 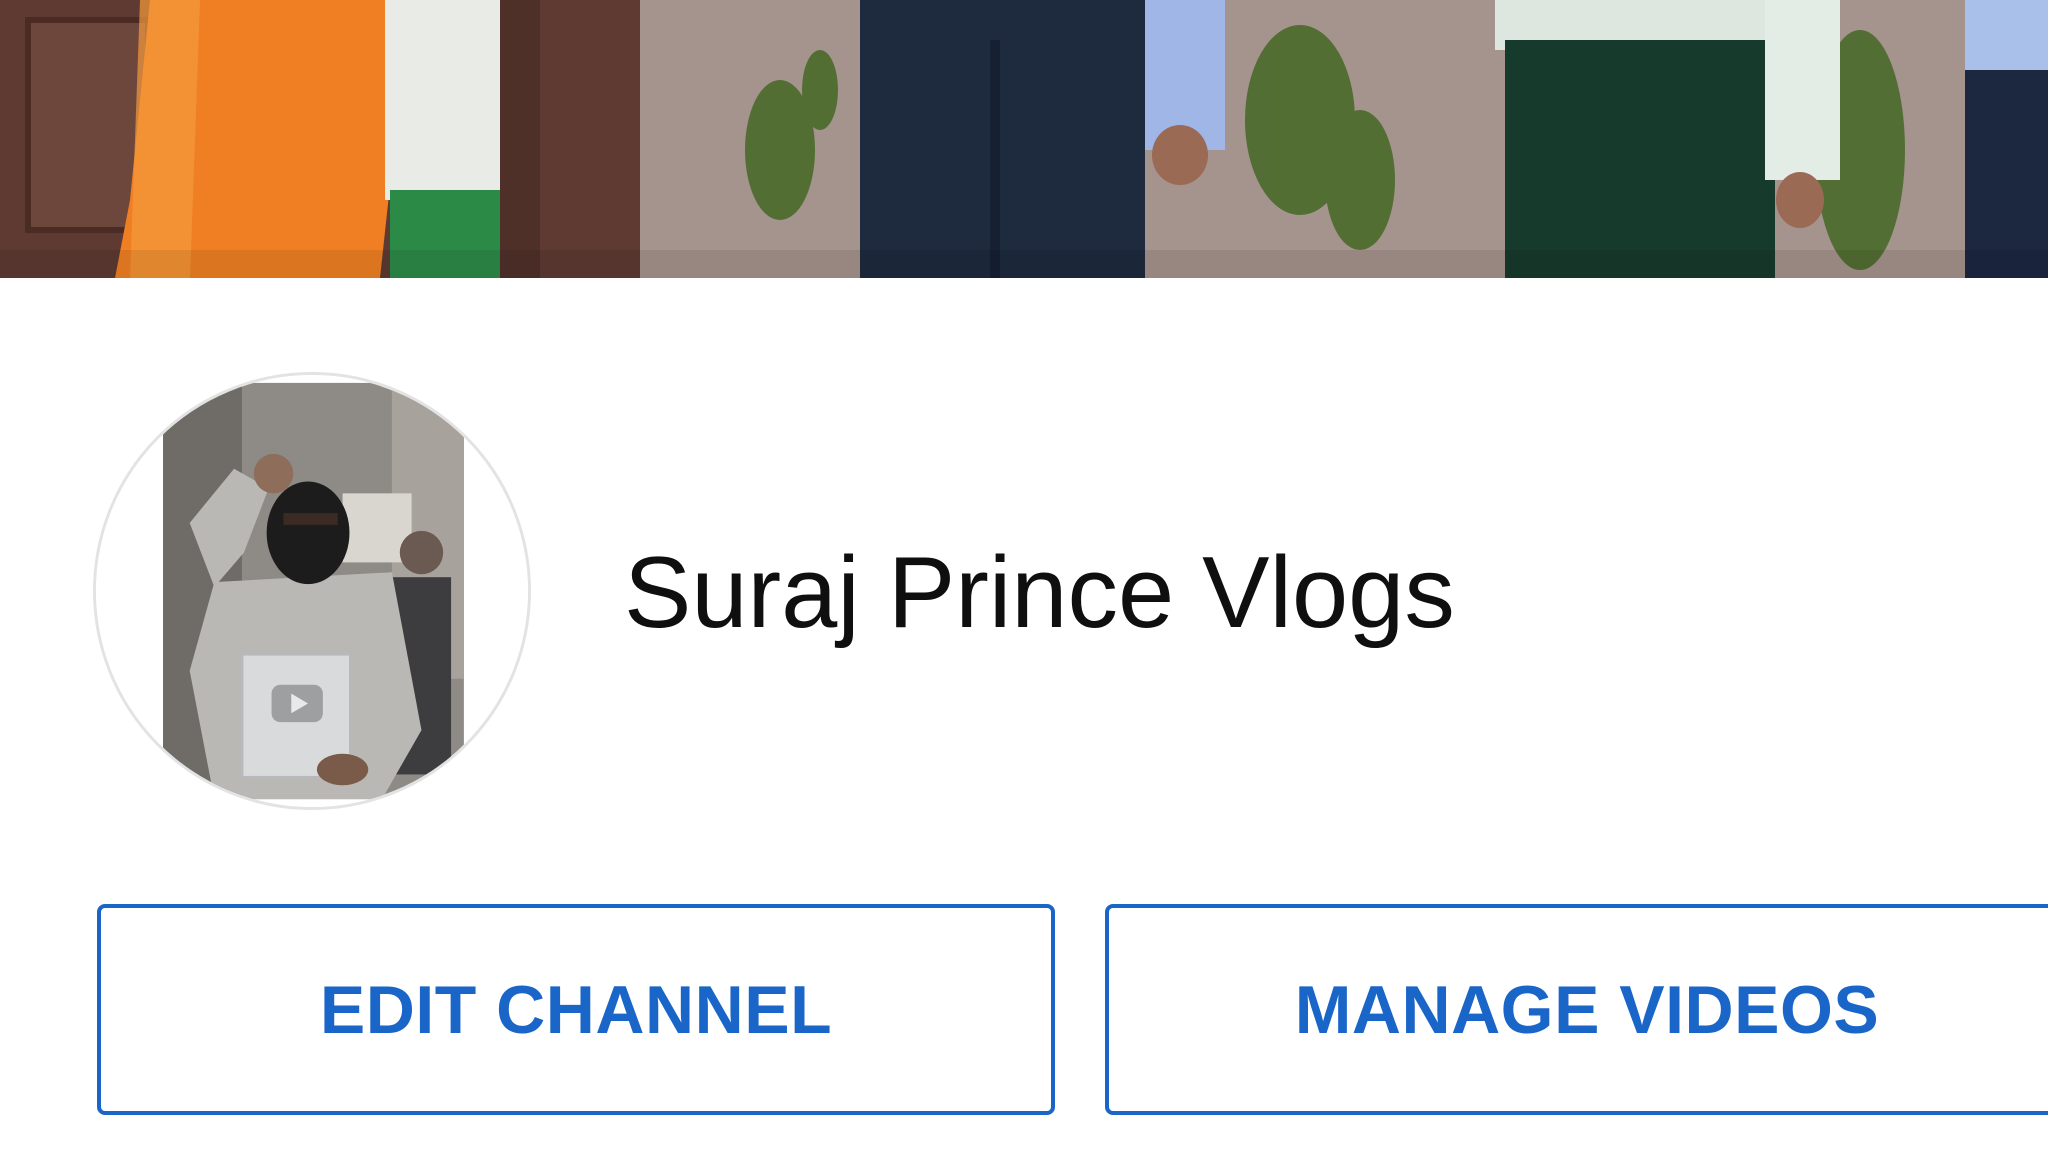 I want to click on channel-avatar, so click(x=312, y=591).